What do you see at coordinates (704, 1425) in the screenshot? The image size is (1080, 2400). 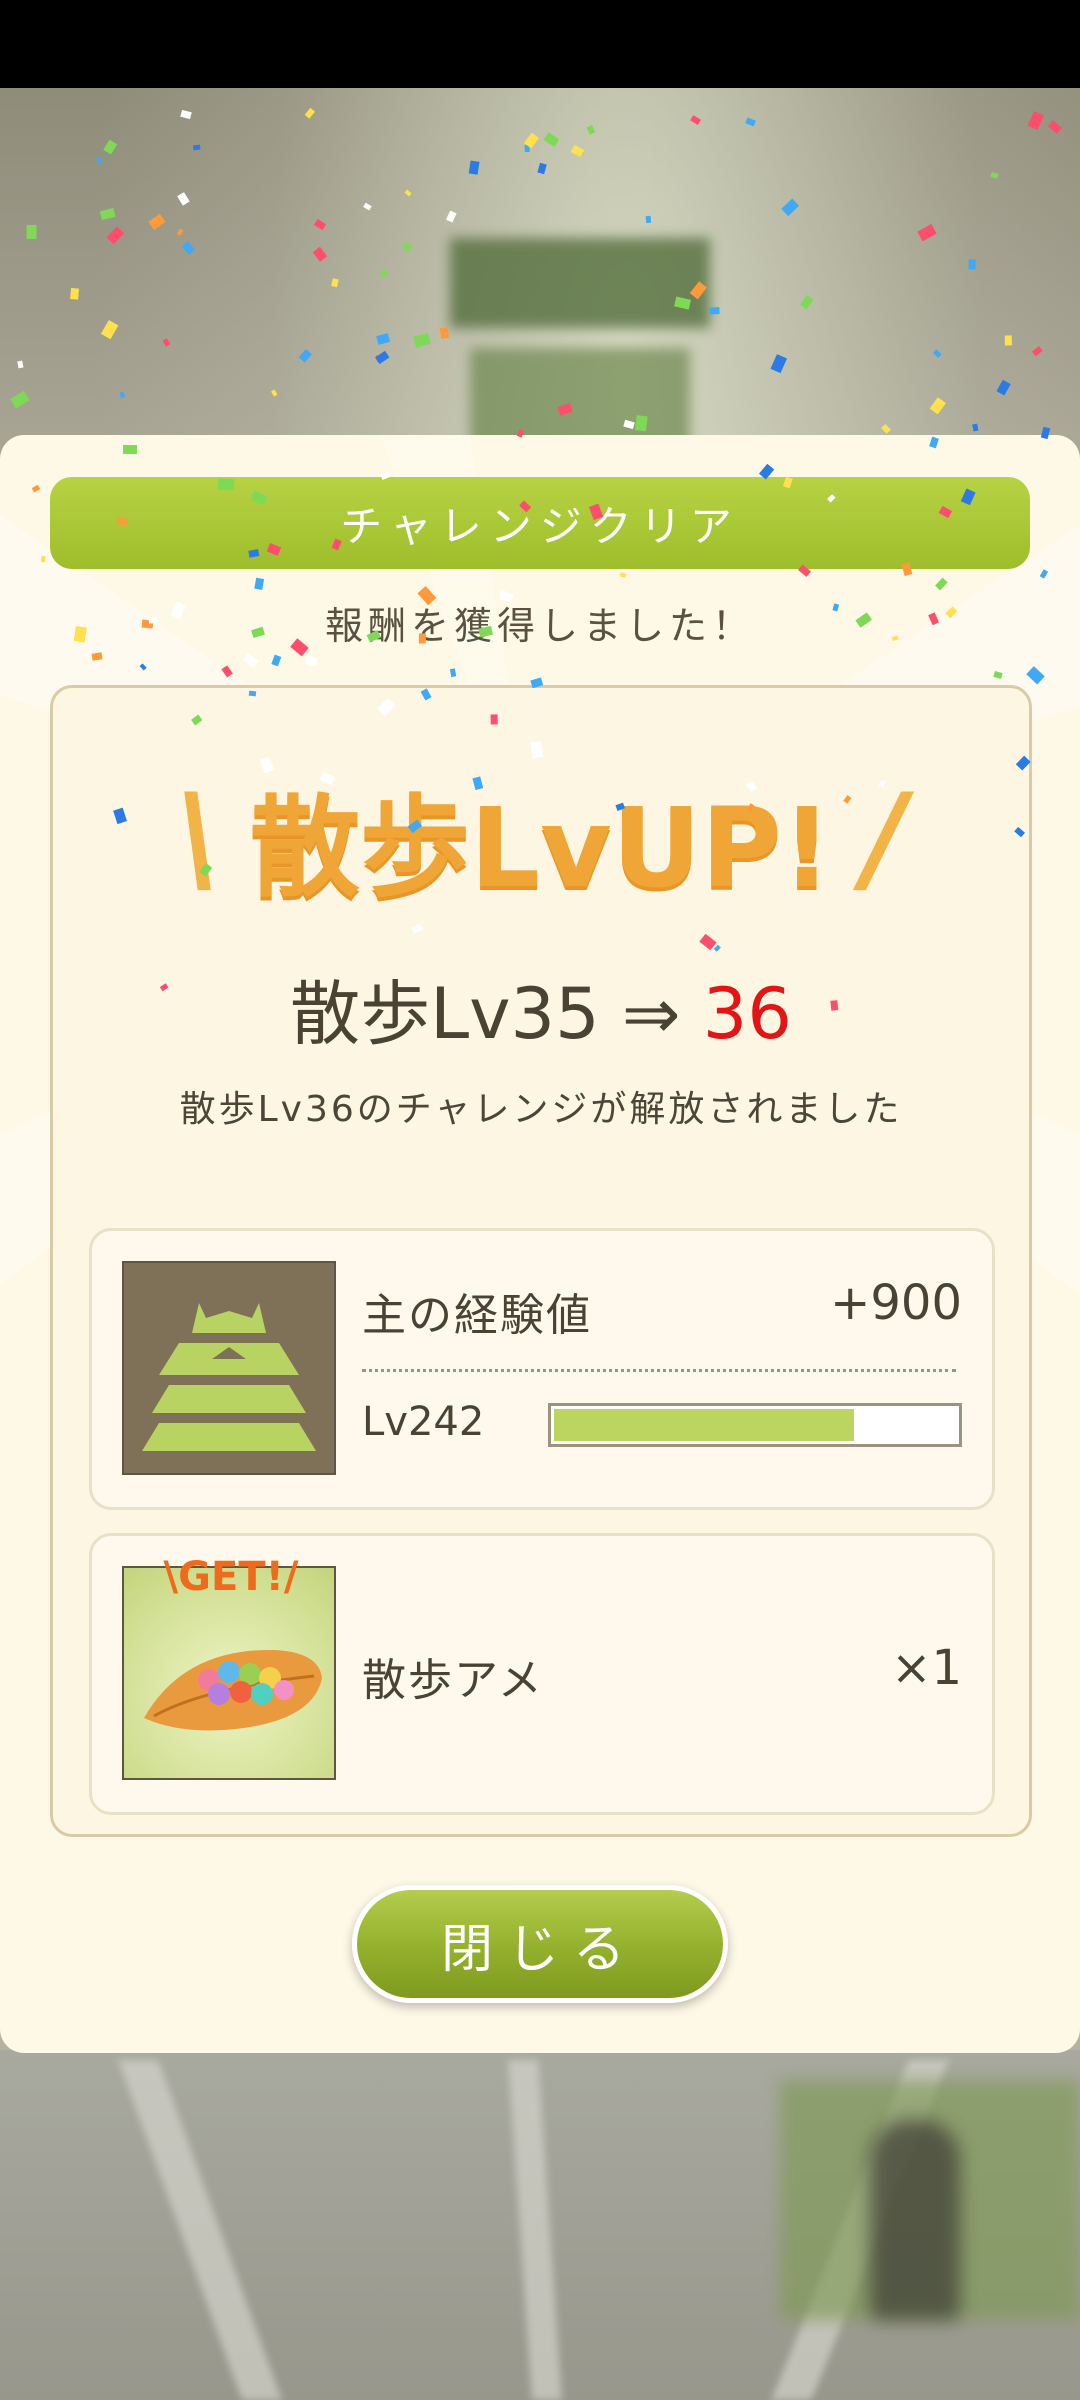 I see `experience-progress-fill` at bounding box center [704, 1425].